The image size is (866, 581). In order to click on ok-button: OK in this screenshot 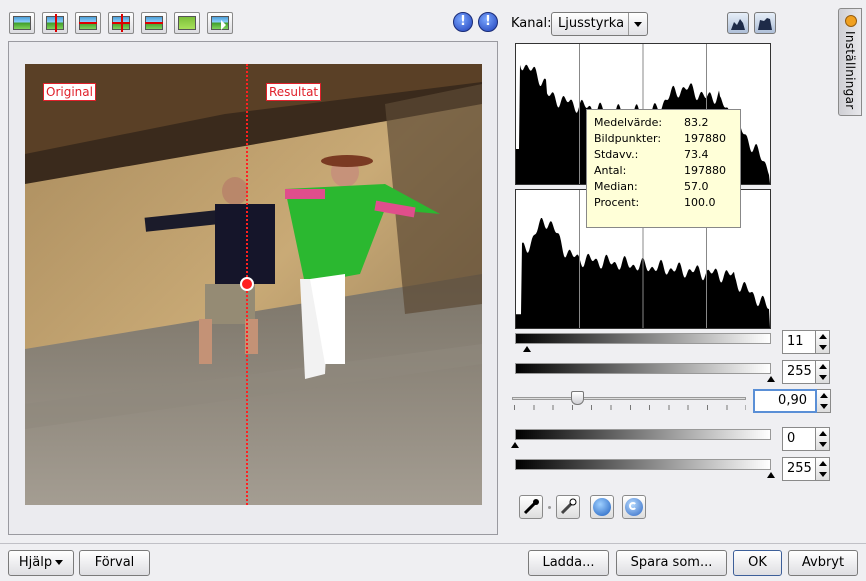, I will do `click(757, 563)`.